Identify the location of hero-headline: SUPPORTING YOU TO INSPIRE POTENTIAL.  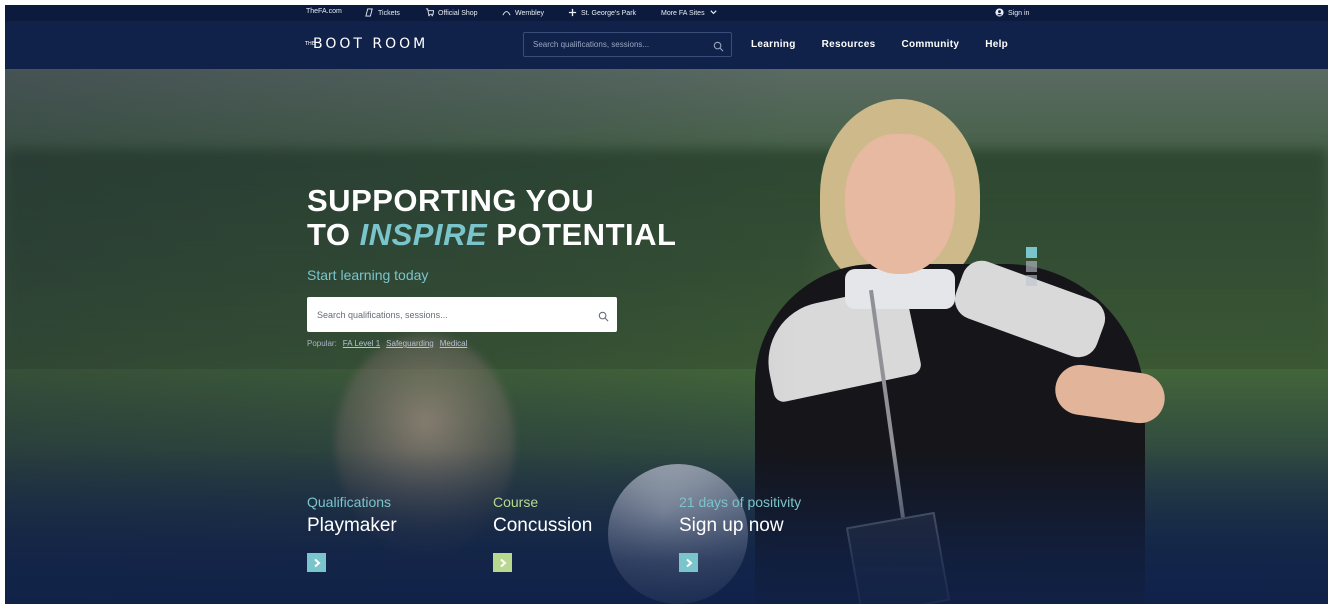
(492, 217).